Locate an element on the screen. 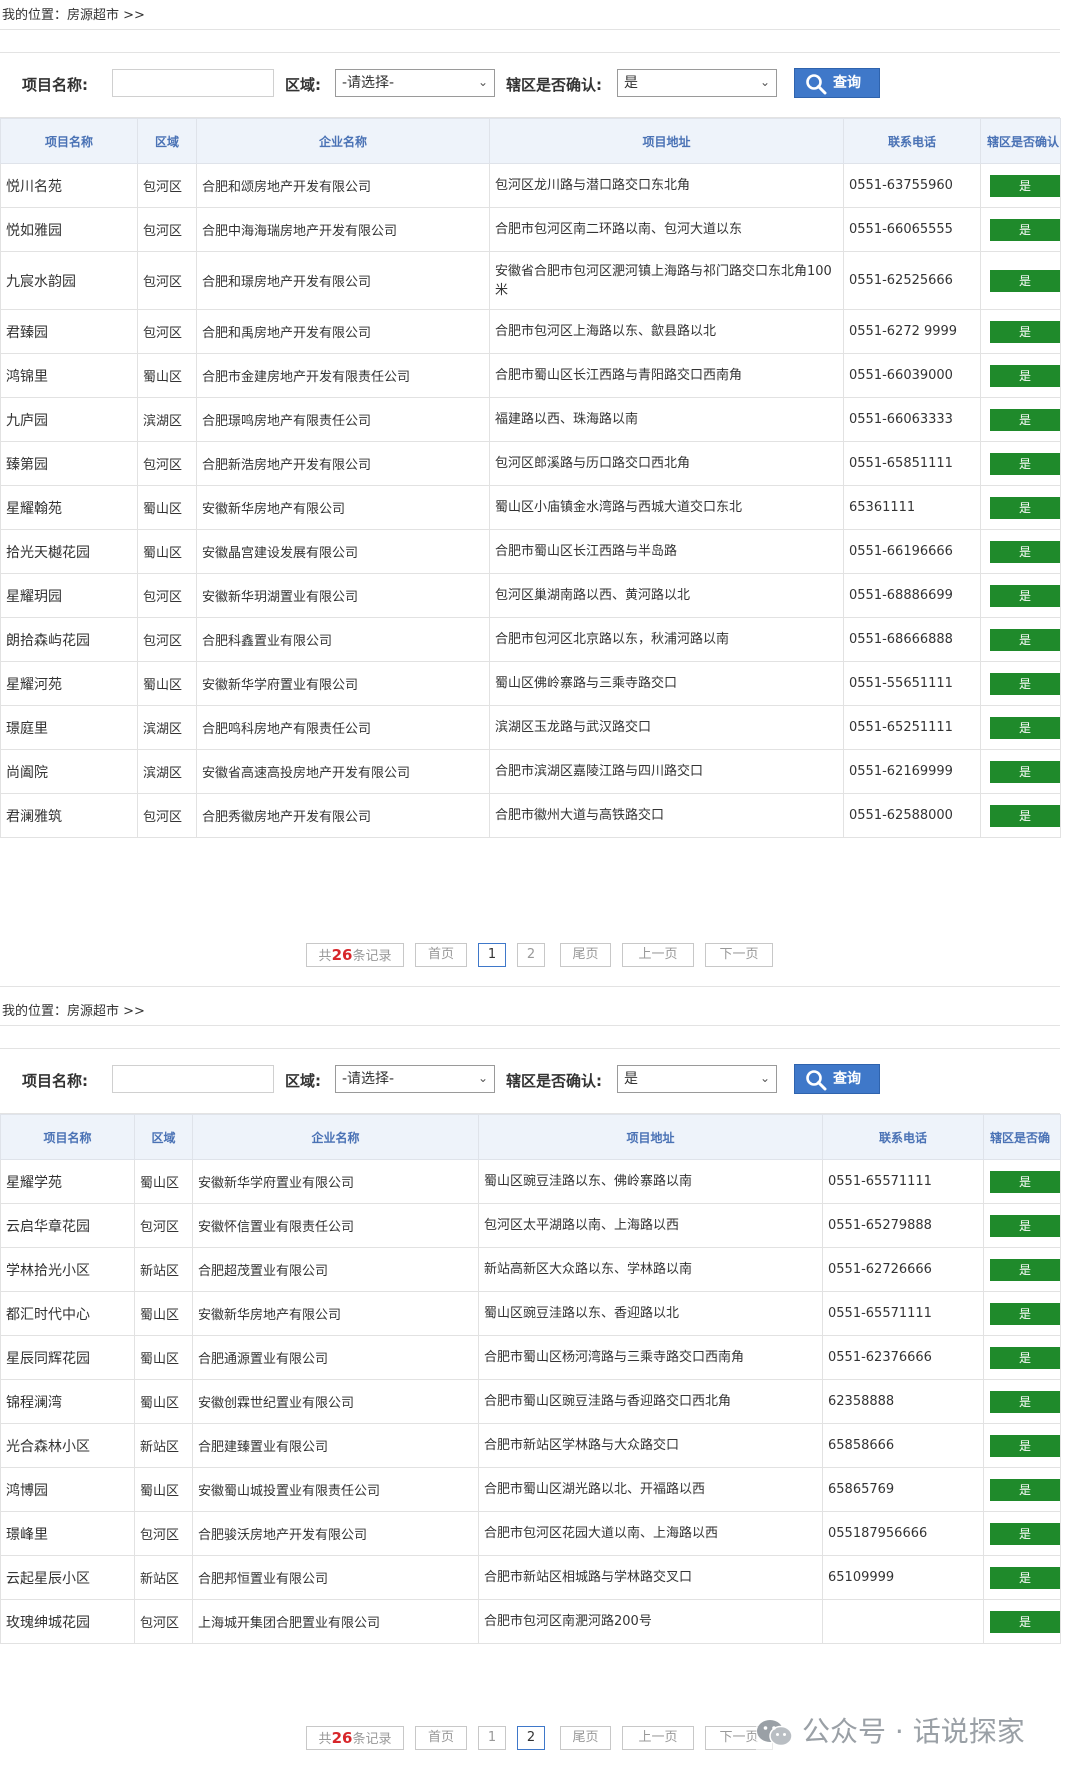 The width and height of the screenshot is (1080, 1776). wechat-icon is located at coordinates (775, 1733).